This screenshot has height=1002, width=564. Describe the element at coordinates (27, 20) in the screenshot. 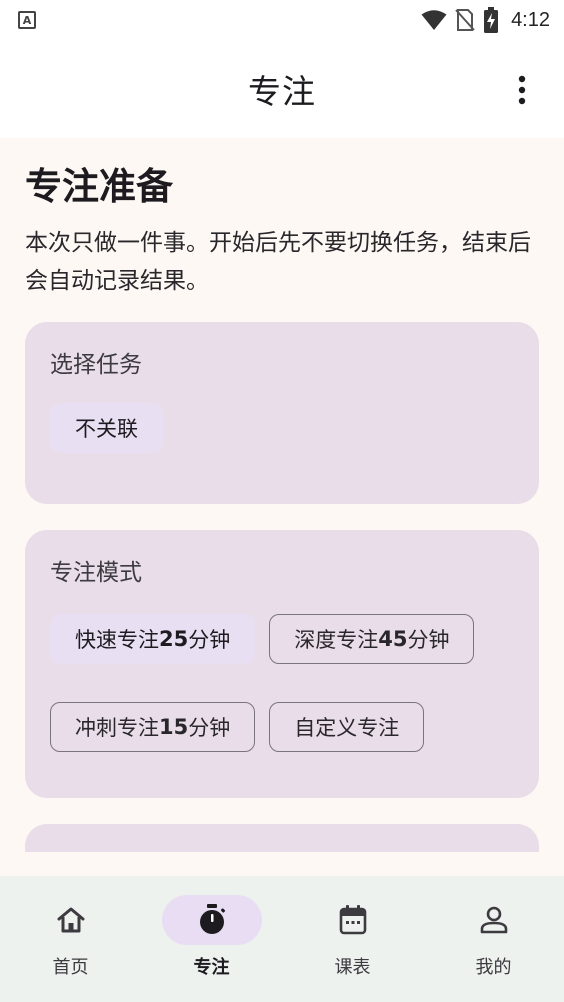

I see `accessibility-a-icon: A` at that location.